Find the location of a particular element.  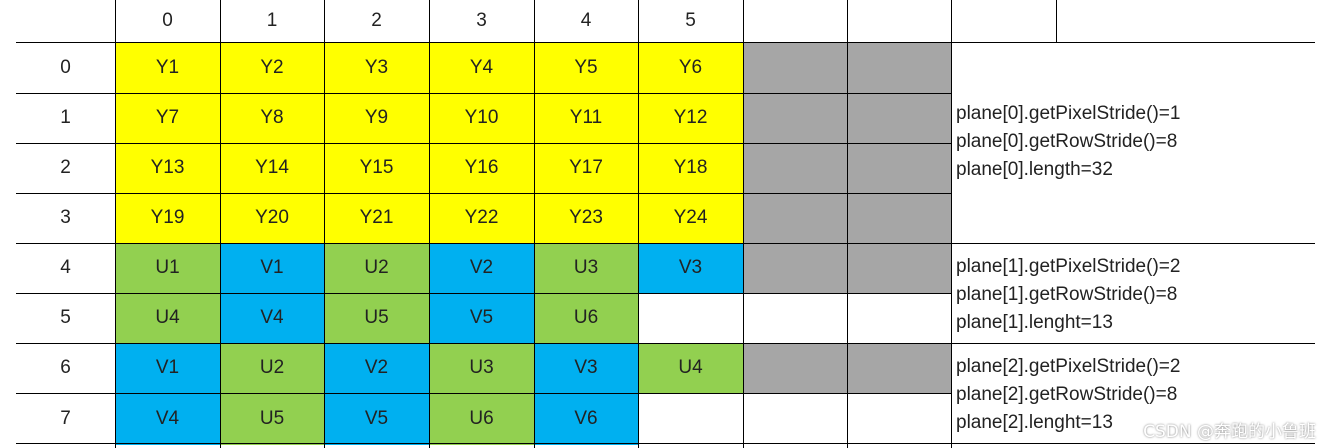

plane0-length: plane[0].length=32 is located at coordinates (1034, 169).